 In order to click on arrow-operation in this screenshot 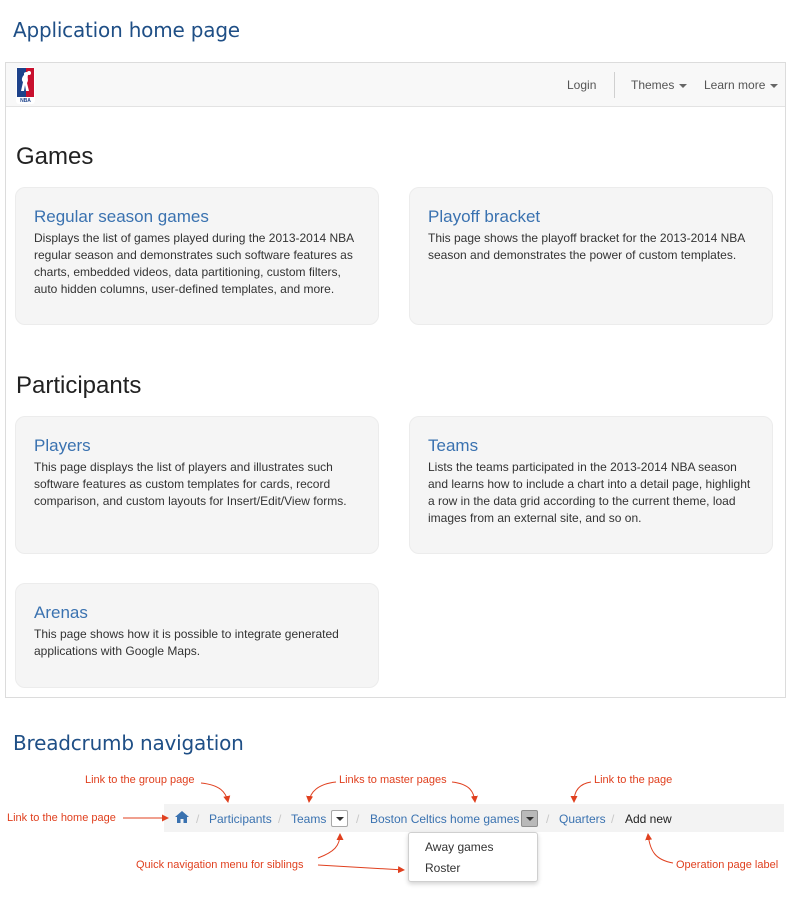, I will do `click(659, 848)`.